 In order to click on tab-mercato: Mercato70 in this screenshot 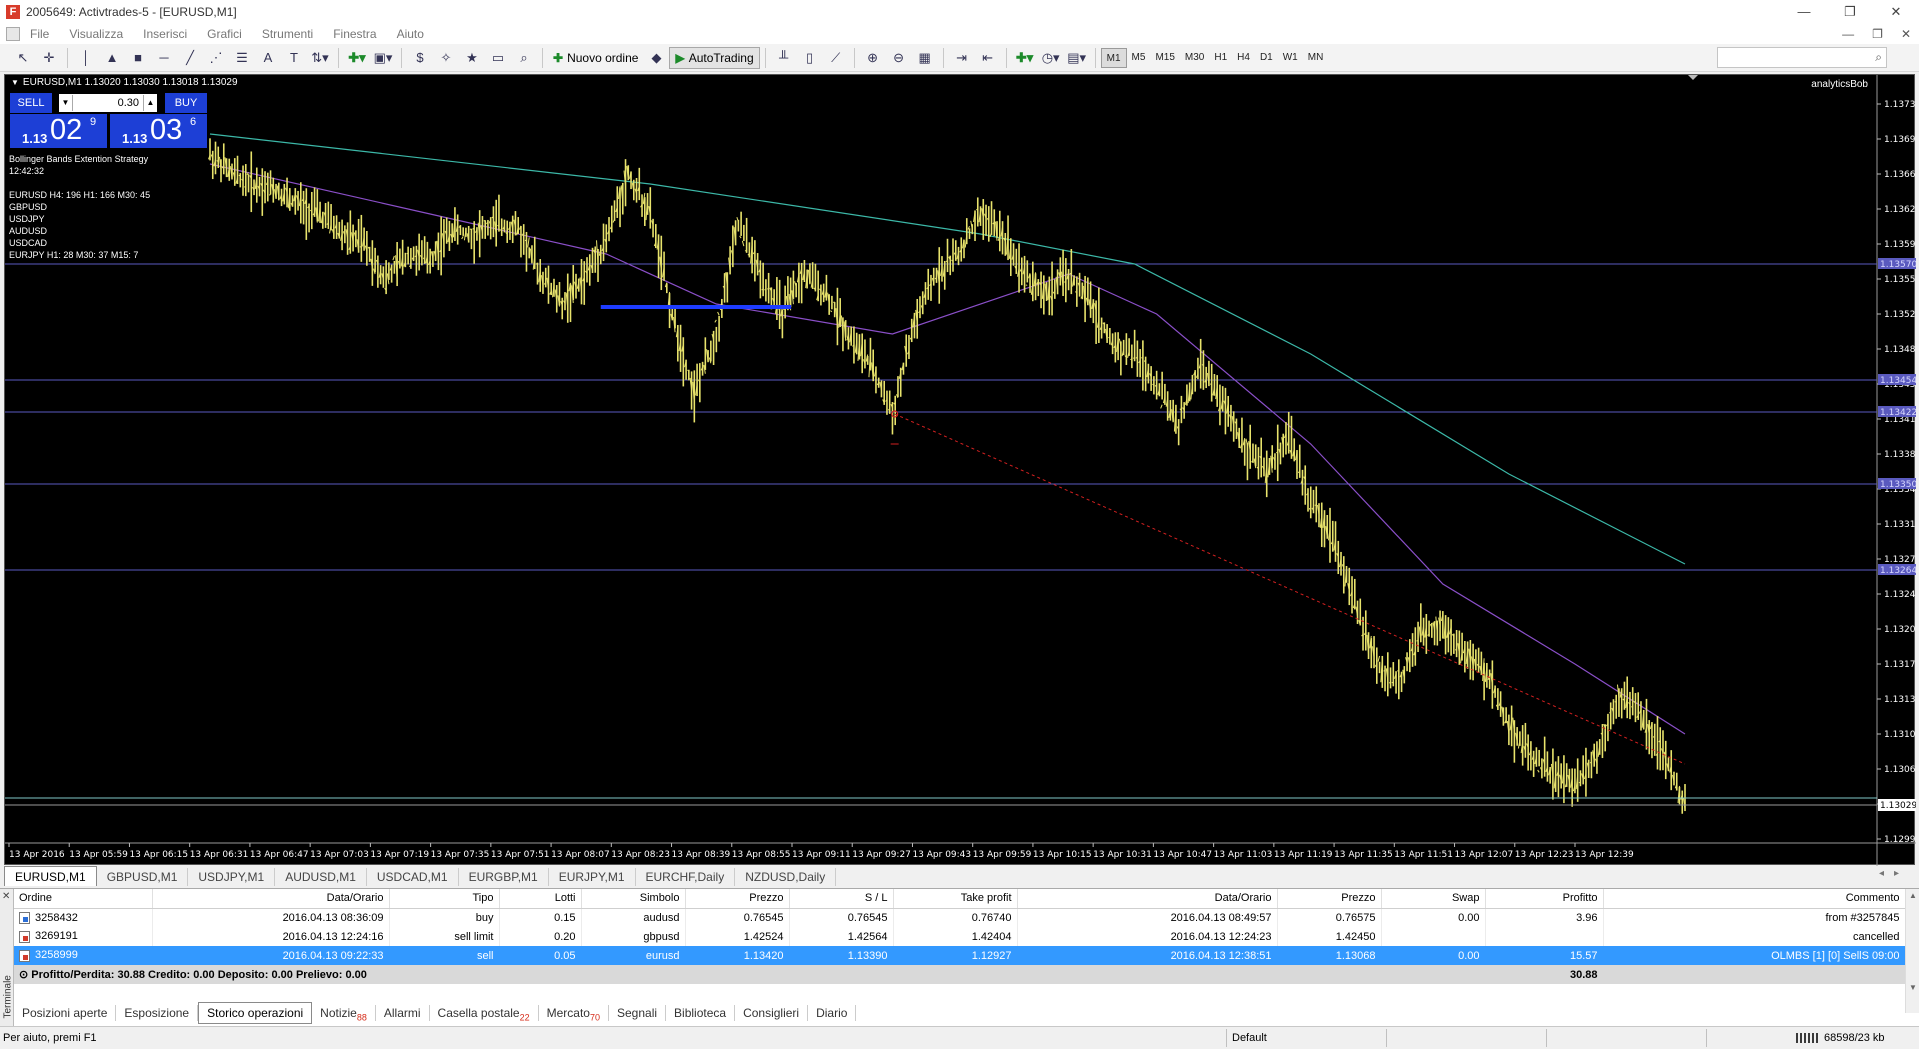, I will do `click(574, 1013)`.